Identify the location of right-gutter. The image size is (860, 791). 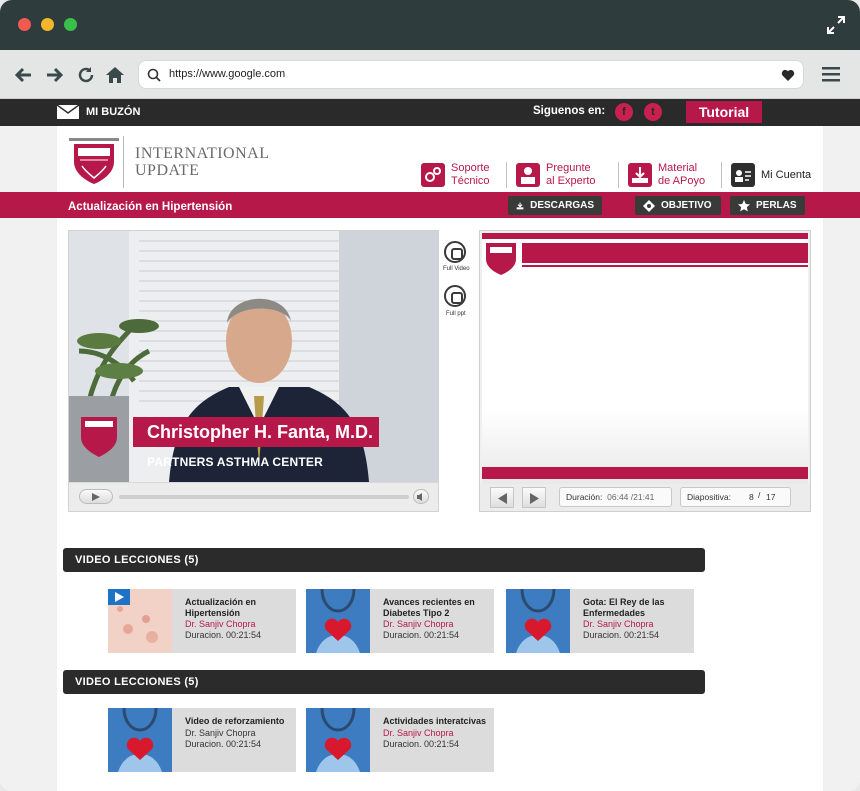
(841, 458).